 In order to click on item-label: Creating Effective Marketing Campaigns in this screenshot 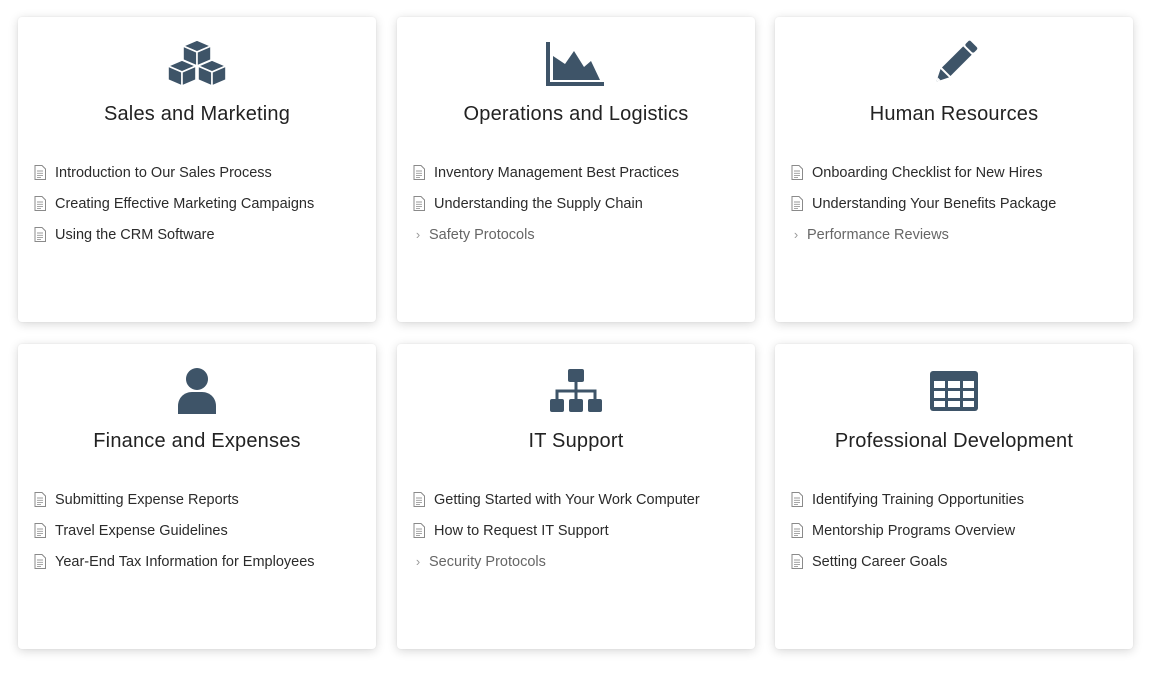, I will do `click(185, 203)`.